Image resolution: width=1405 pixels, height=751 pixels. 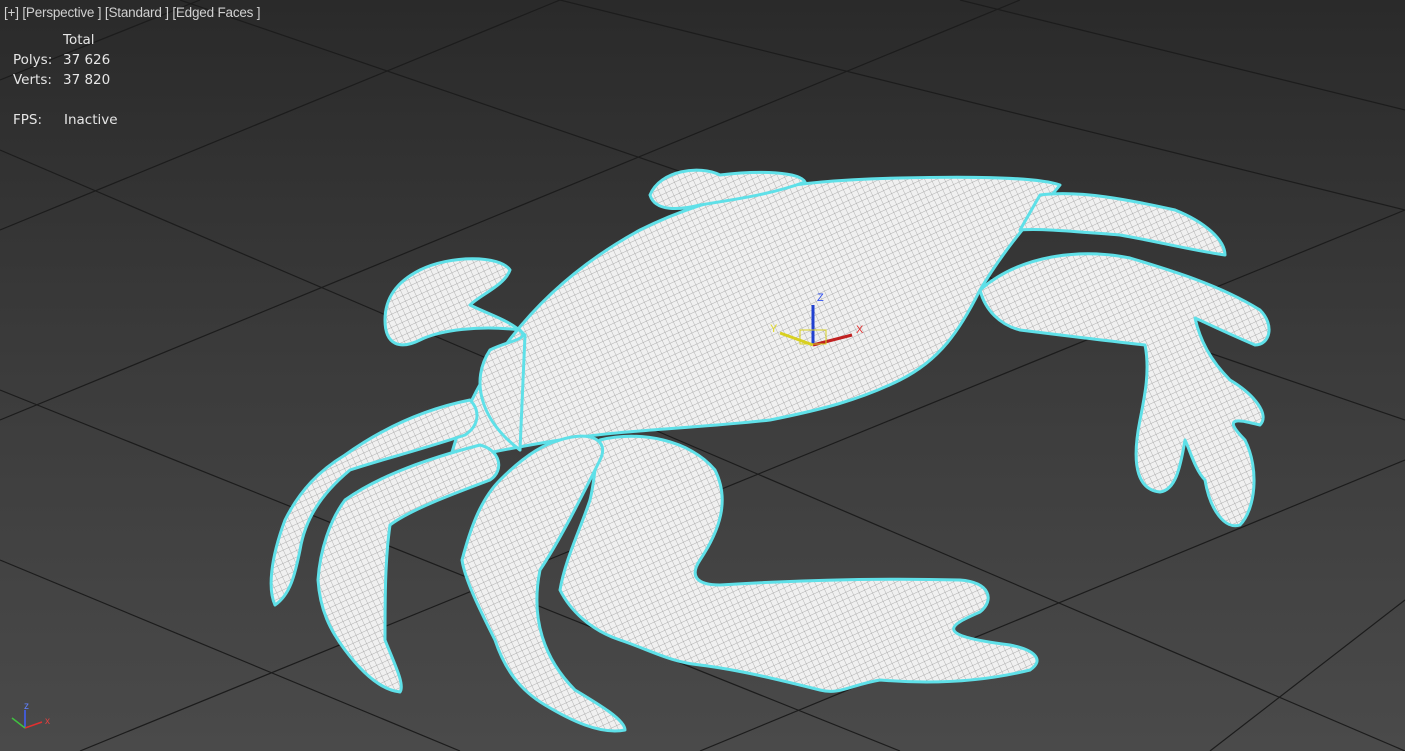 What do you see at coordinates (32, 80) in the screenshot?
I see `verts-label: Verts:` at bounding box center [32, 80].